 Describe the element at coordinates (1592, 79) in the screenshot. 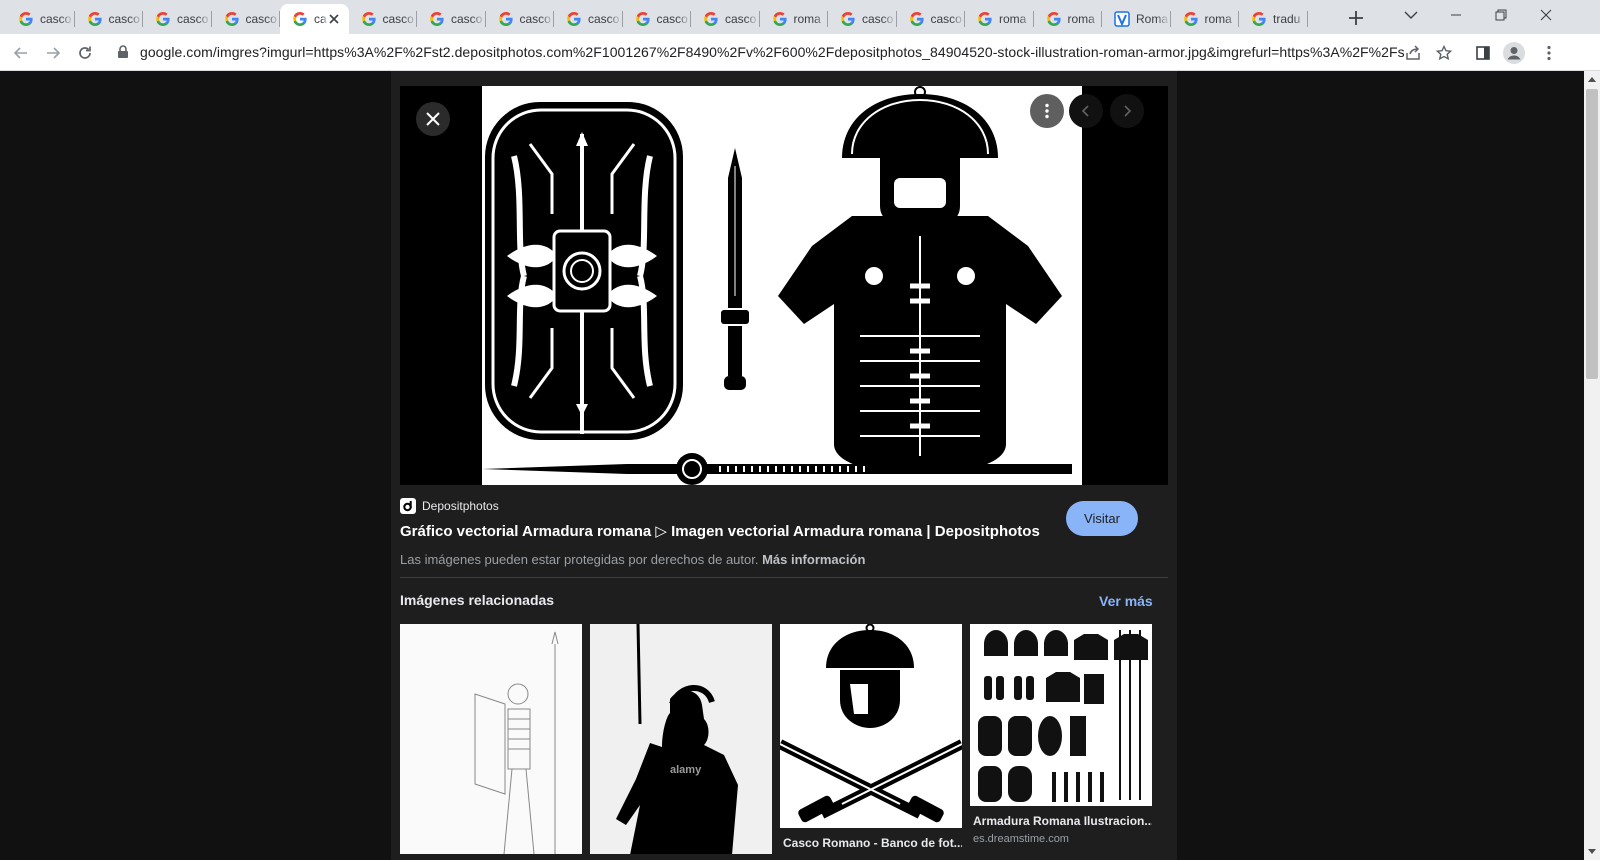

I see `scroll-up-arrow-icon` at that location.